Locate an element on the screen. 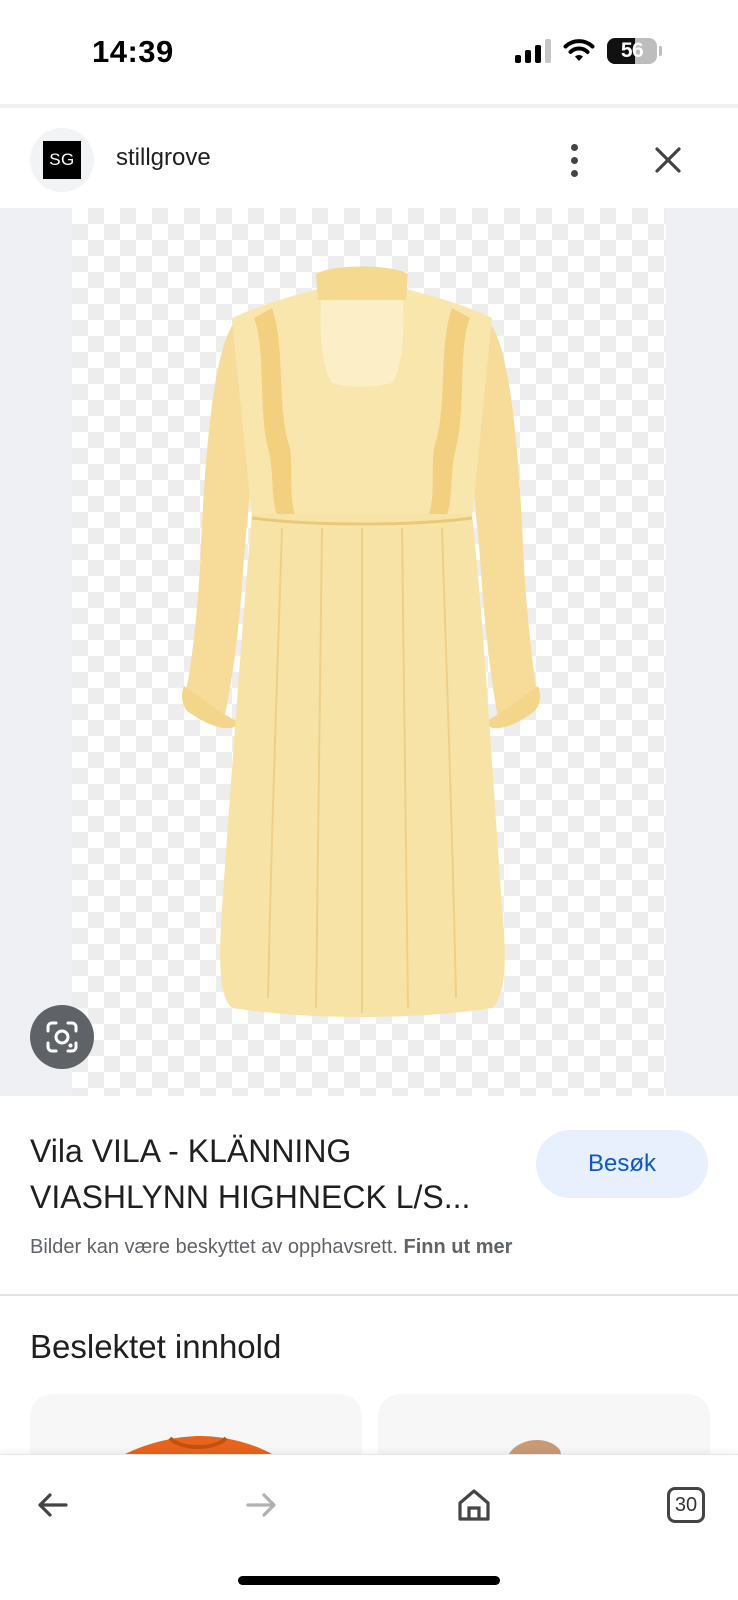  forward-arrow-icon is located at coordinates (261, 1505).